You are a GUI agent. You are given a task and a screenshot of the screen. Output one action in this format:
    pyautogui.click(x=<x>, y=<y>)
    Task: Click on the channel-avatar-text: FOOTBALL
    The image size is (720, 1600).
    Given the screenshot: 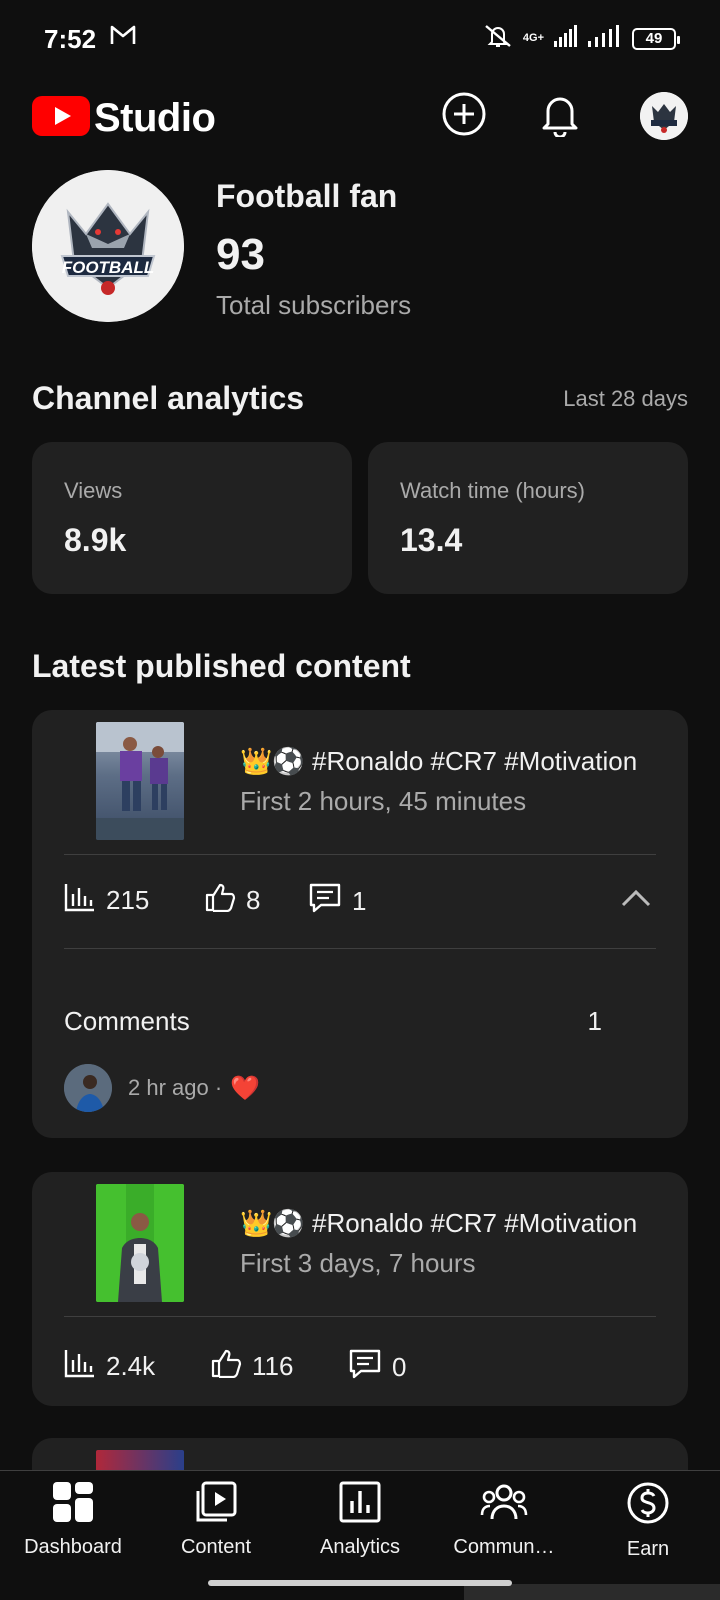 What is the action you would take?
    pyautogui.click(x=108, y=267)
    